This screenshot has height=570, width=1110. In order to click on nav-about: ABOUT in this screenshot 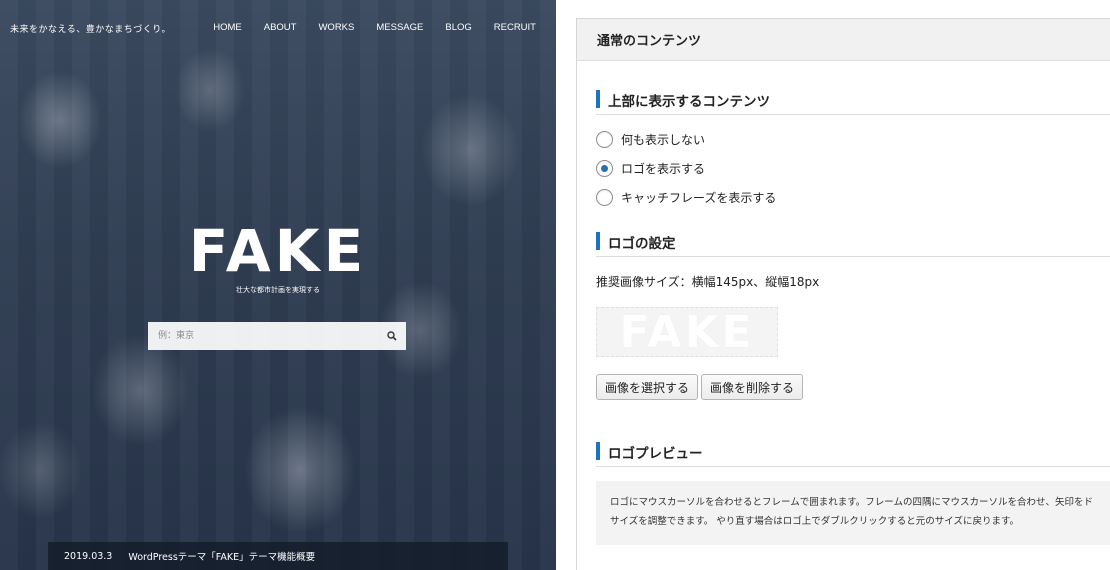, I will do `click(280, 27)`.